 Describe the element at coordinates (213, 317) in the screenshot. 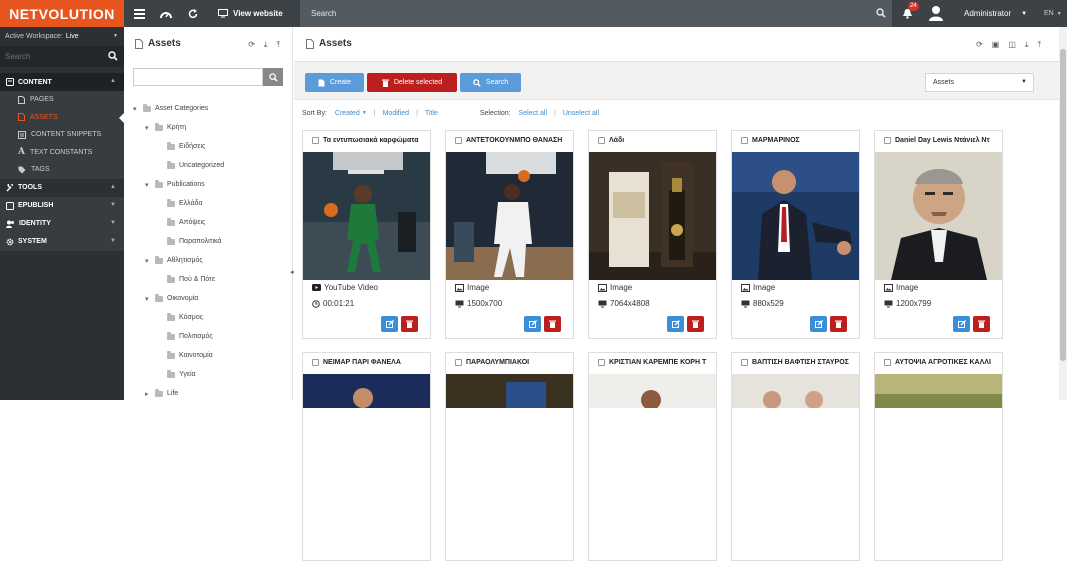

I see `tree-node: Κόσμος` at that location.